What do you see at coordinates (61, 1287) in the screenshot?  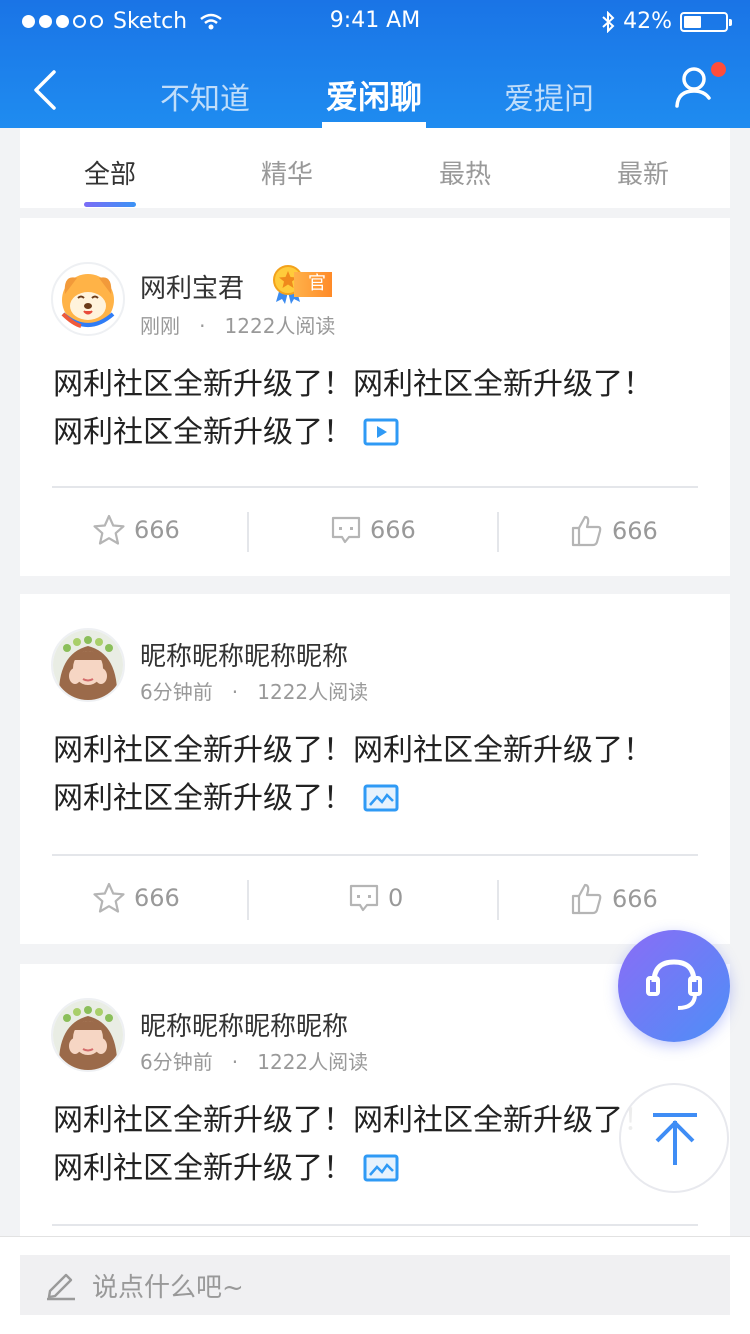 I see `pencil-icon` at bounding box center [61, 1287].